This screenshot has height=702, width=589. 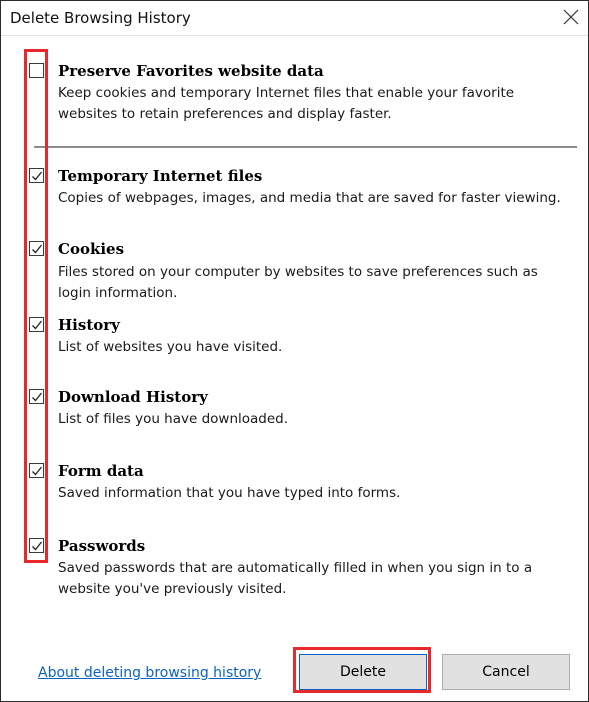 I want to click on temporary-internet-files-label: Temporary Internet files, so click(x=160, y=176).